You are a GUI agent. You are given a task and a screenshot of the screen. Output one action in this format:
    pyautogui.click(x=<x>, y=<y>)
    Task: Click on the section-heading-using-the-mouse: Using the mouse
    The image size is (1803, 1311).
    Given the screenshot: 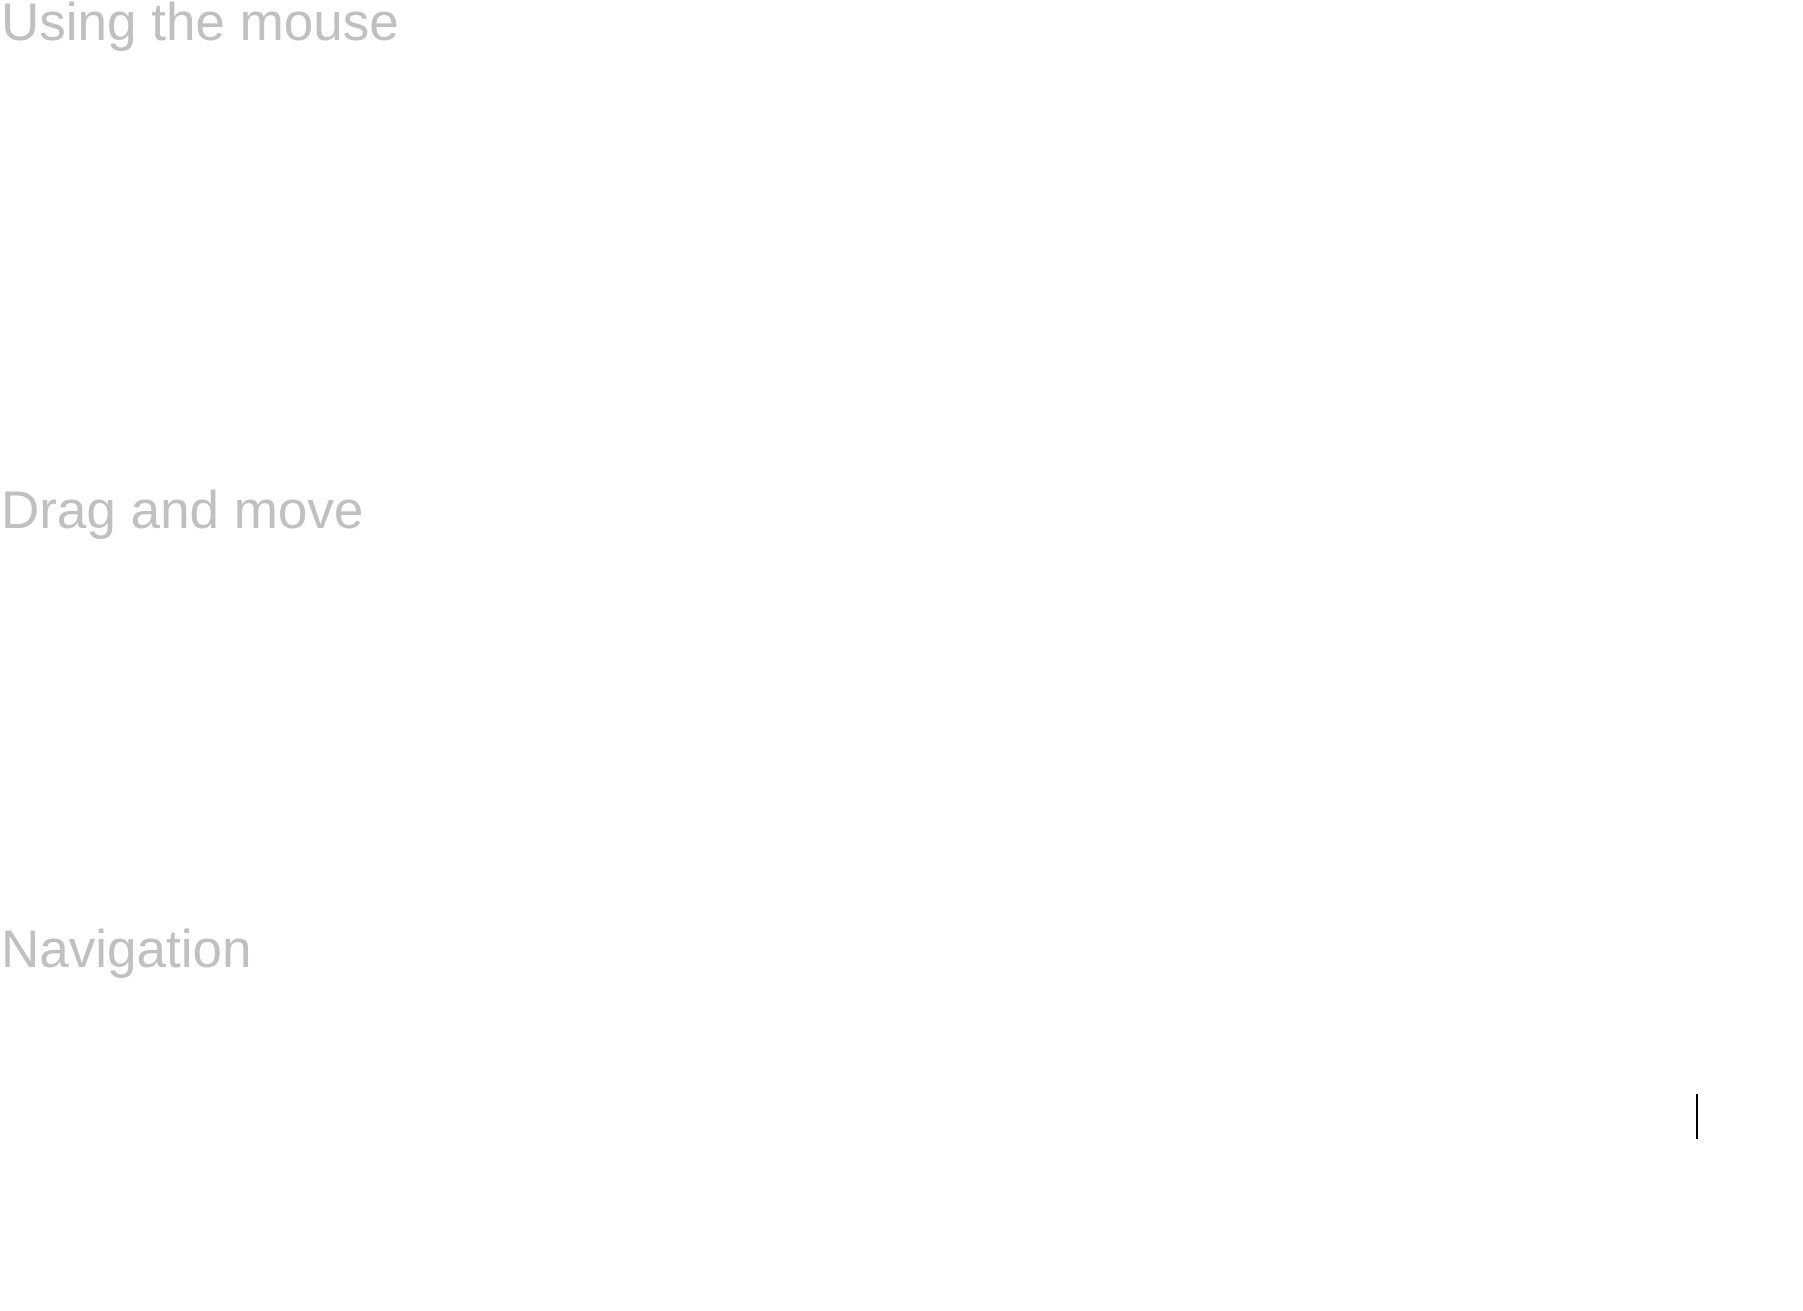 What is the action you would take?
    pyautogui.click(x=200, y=26)
    